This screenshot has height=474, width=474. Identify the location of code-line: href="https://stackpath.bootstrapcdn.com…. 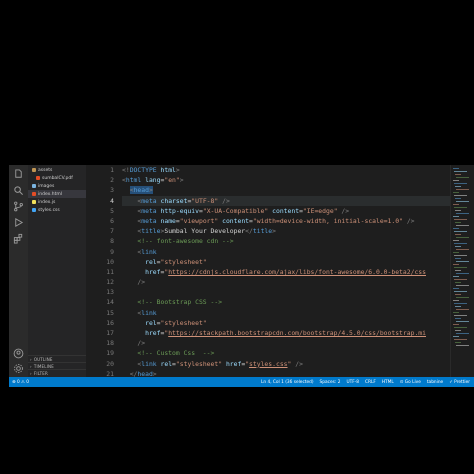
(287, 333).